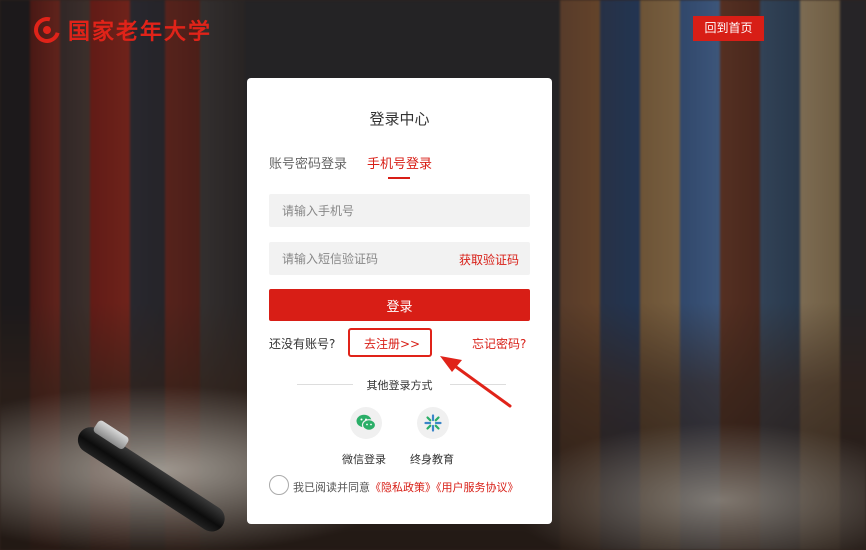  I want to click on logo-text: 国家老年大学, so click(140, 32).